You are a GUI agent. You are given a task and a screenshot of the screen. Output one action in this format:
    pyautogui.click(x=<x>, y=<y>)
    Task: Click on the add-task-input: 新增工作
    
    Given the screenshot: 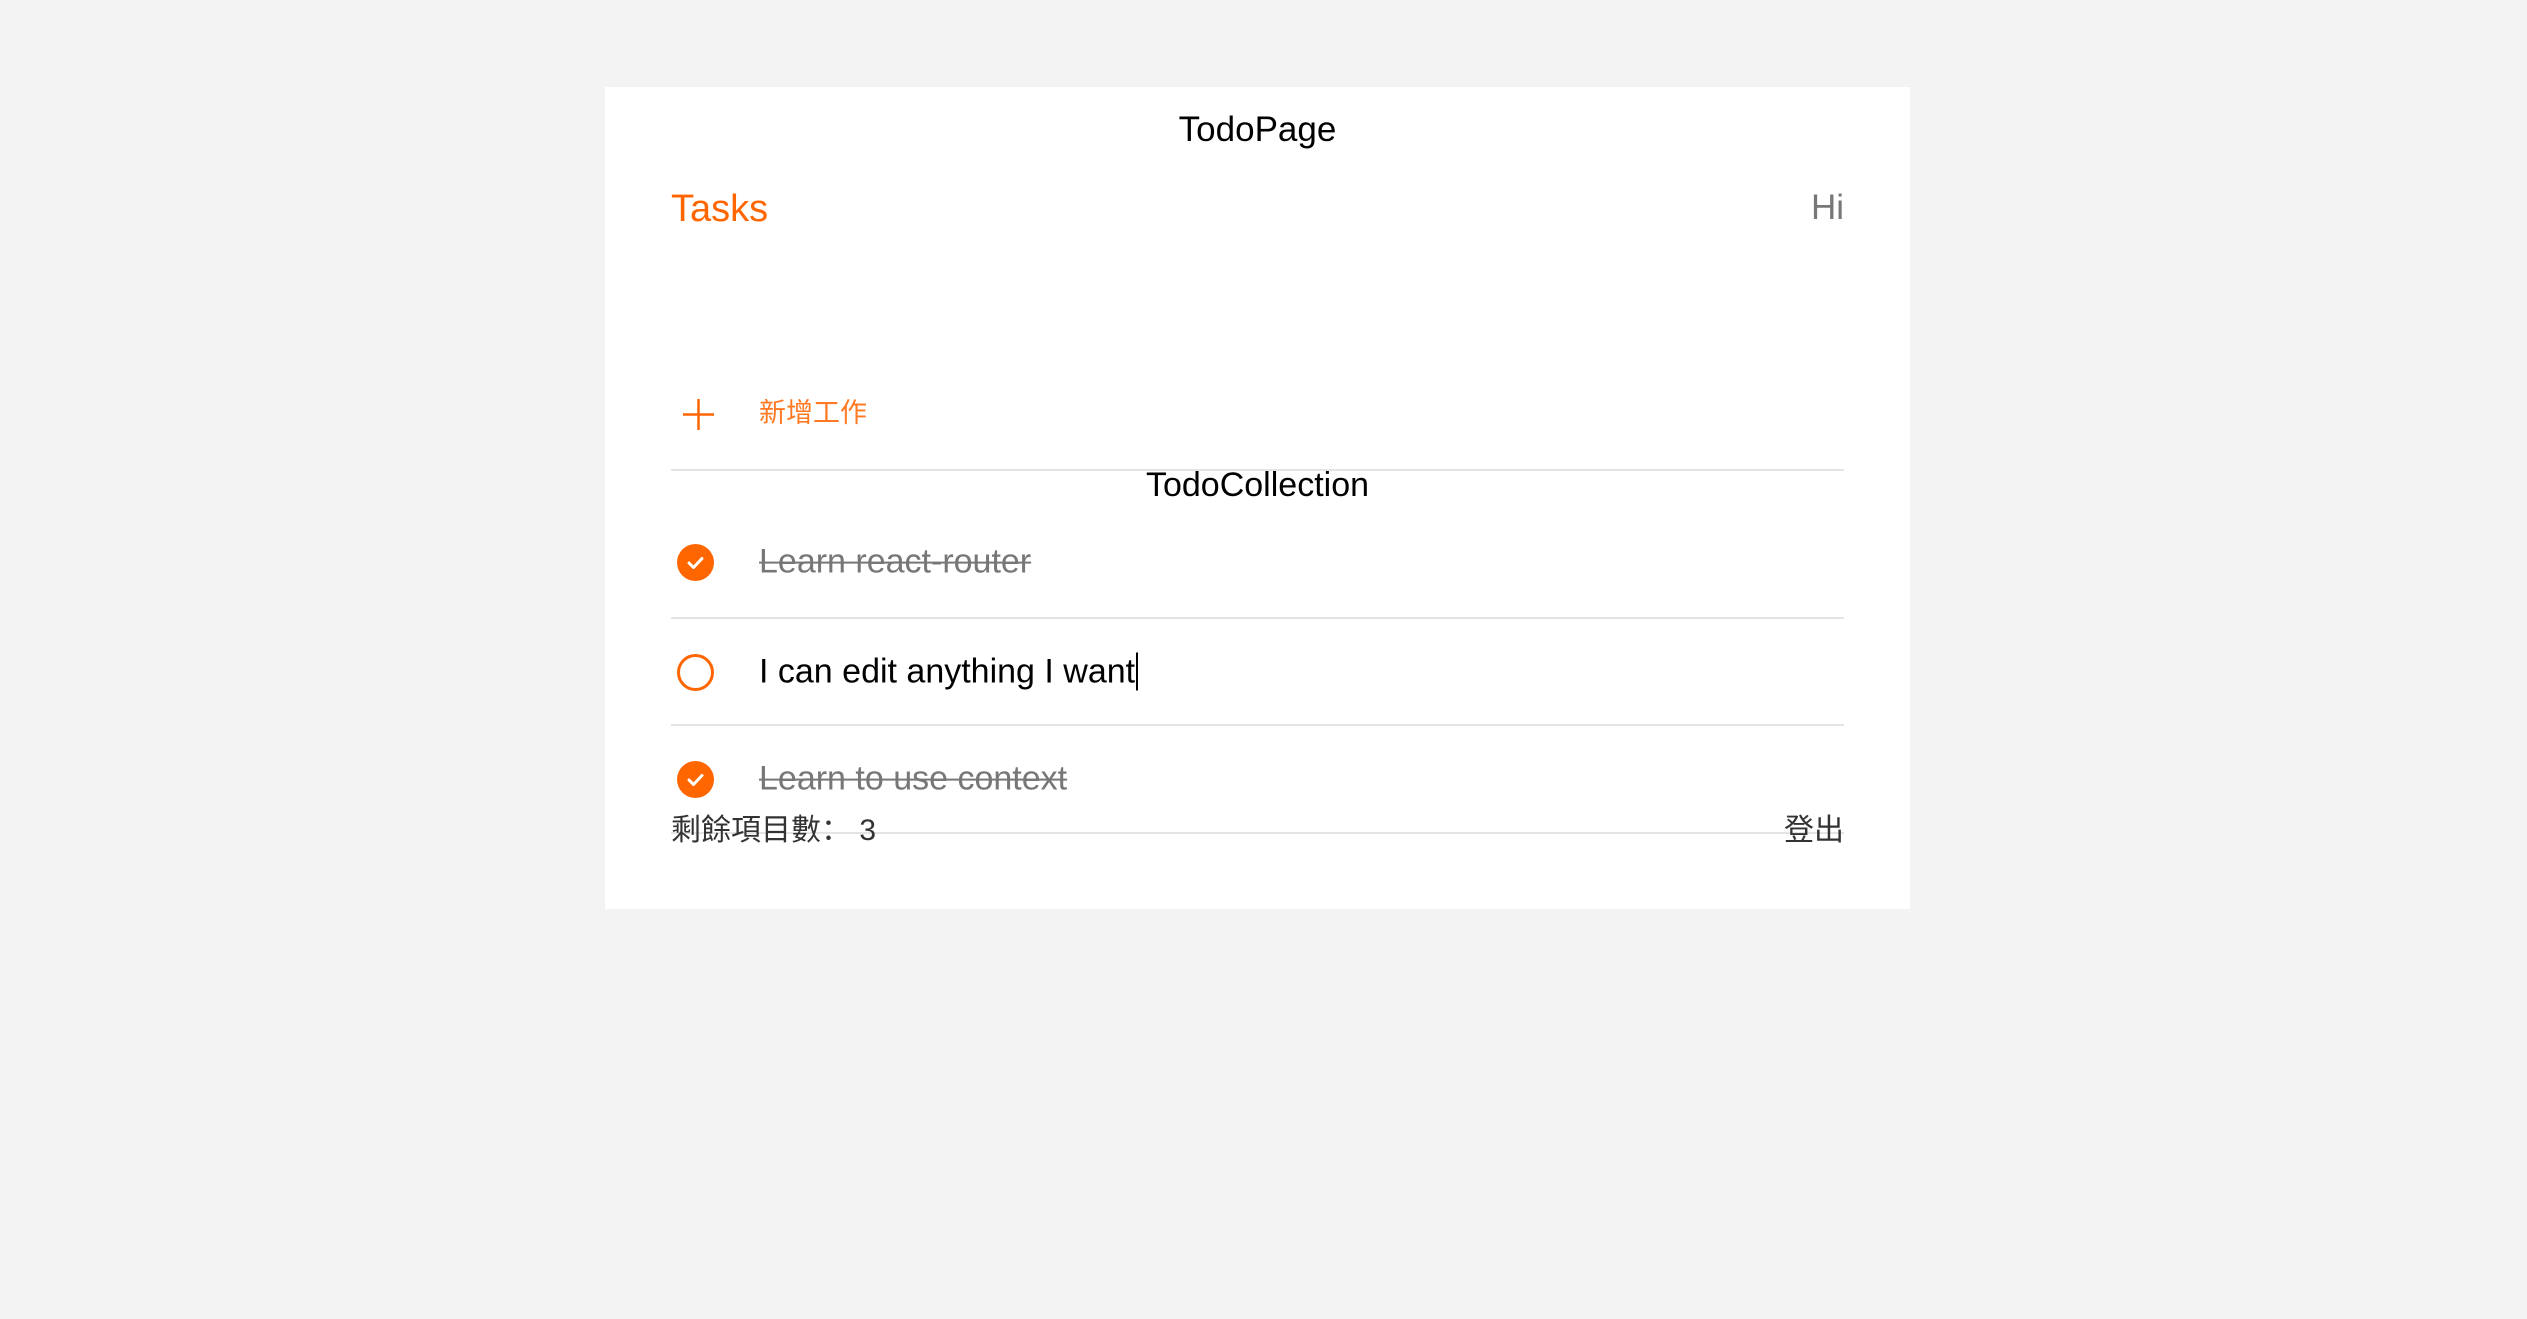 What is the action you would take?
    pyautogui.click(x=813, y=413)
    